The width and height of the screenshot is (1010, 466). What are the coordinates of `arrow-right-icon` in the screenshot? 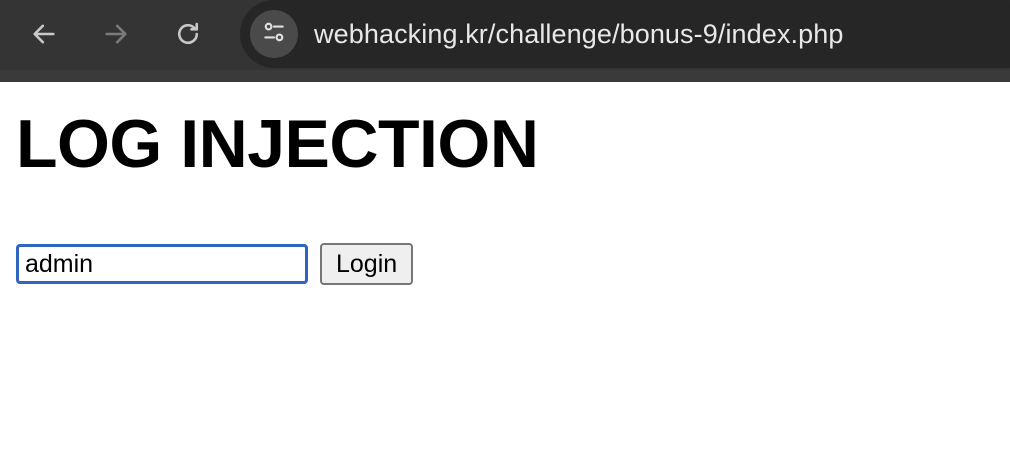 It's located at (116, 34).